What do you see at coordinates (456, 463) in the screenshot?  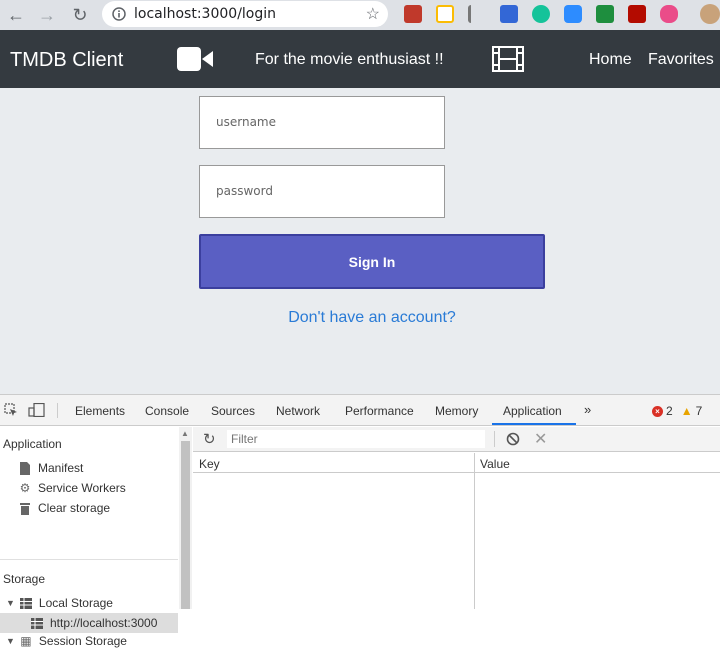 I see `storage-table-header: Key Value` at bounding box center [456, 463].